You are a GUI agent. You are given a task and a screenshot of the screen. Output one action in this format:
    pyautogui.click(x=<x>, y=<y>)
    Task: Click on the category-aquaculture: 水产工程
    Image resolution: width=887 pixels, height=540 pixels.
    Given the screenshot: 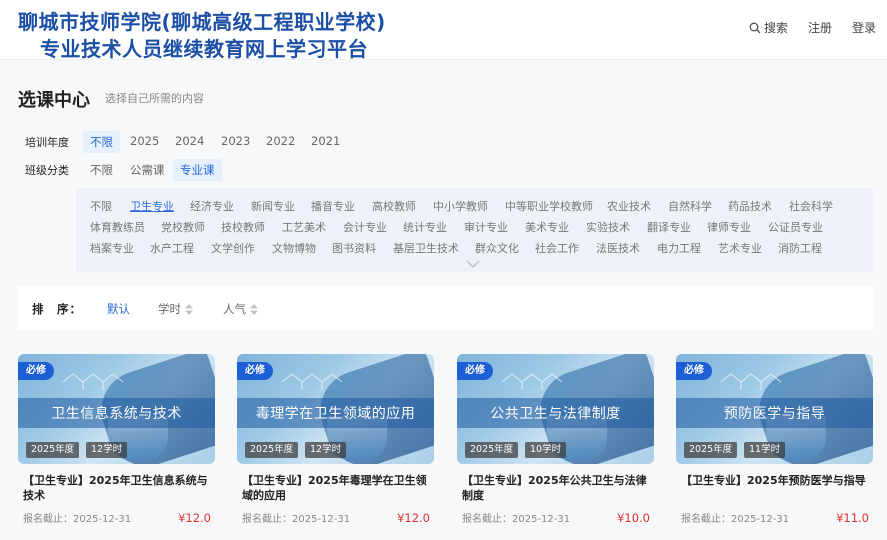 What is the action you would take?
    pyautogui.click(x=172, y=248)
    